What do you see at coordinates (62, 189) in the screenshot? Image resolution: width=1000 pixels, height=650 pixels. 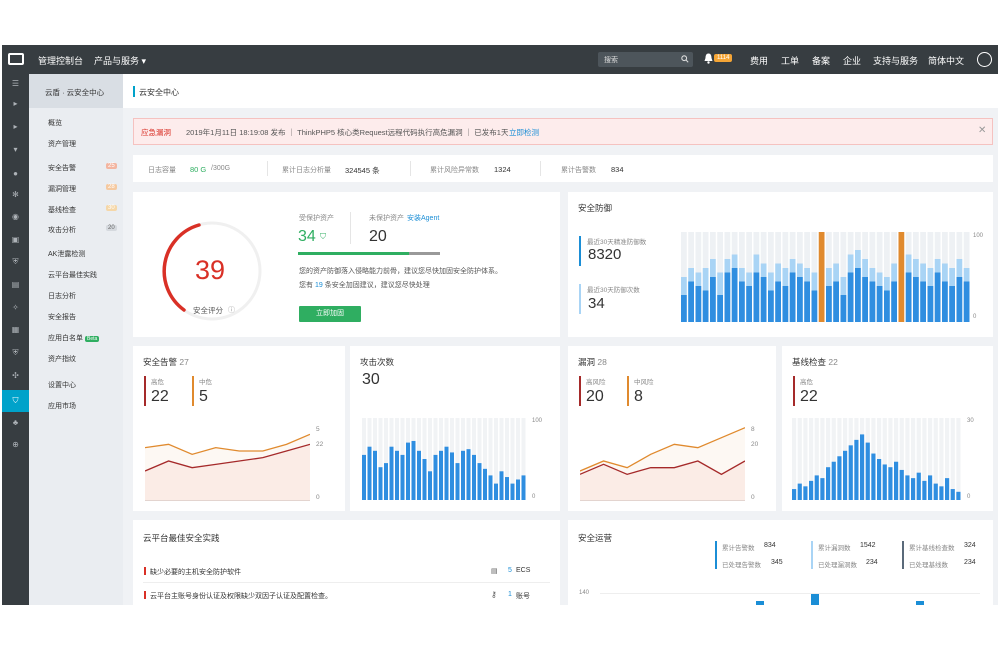 I see `sidebar-item-vulns: 漏洞管理` at bounding box center [62, 189].